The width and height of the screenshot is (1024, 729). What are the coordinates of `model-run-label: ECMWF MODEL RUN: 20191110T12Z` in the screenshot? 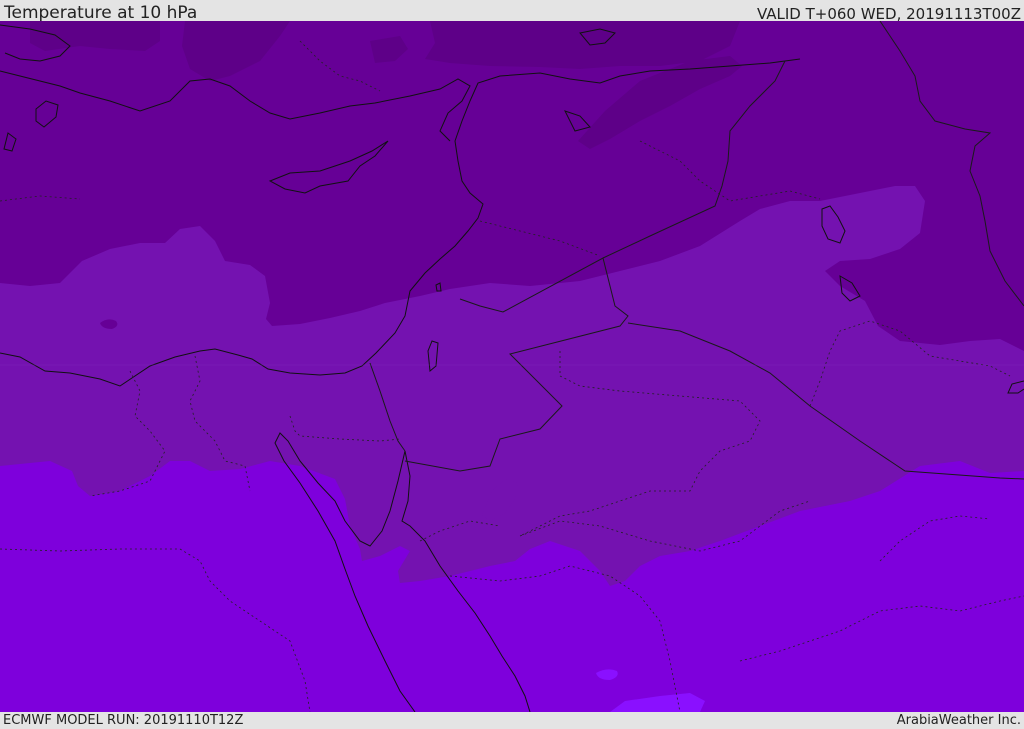 It's located at (123, 720).